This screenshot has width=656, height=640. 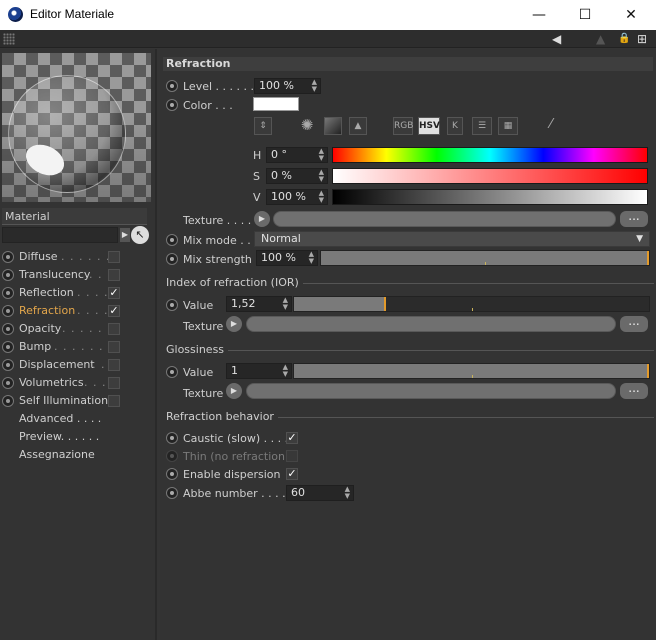 I want to click on channel-bump: Bump . . . . . . . ., so click(x=77, y=347).